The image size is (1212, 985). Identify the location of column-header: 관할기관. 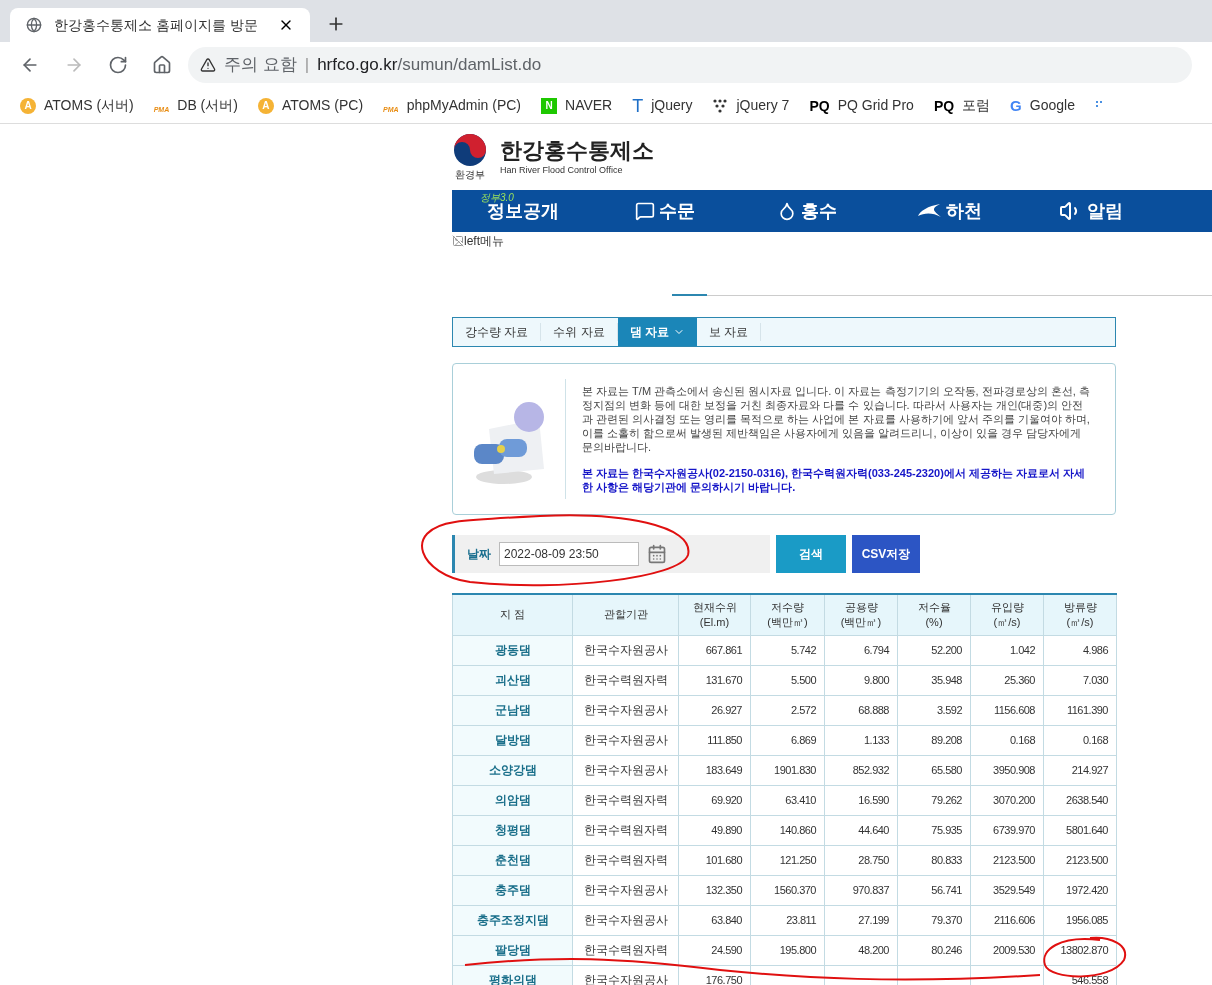
(625, 614).